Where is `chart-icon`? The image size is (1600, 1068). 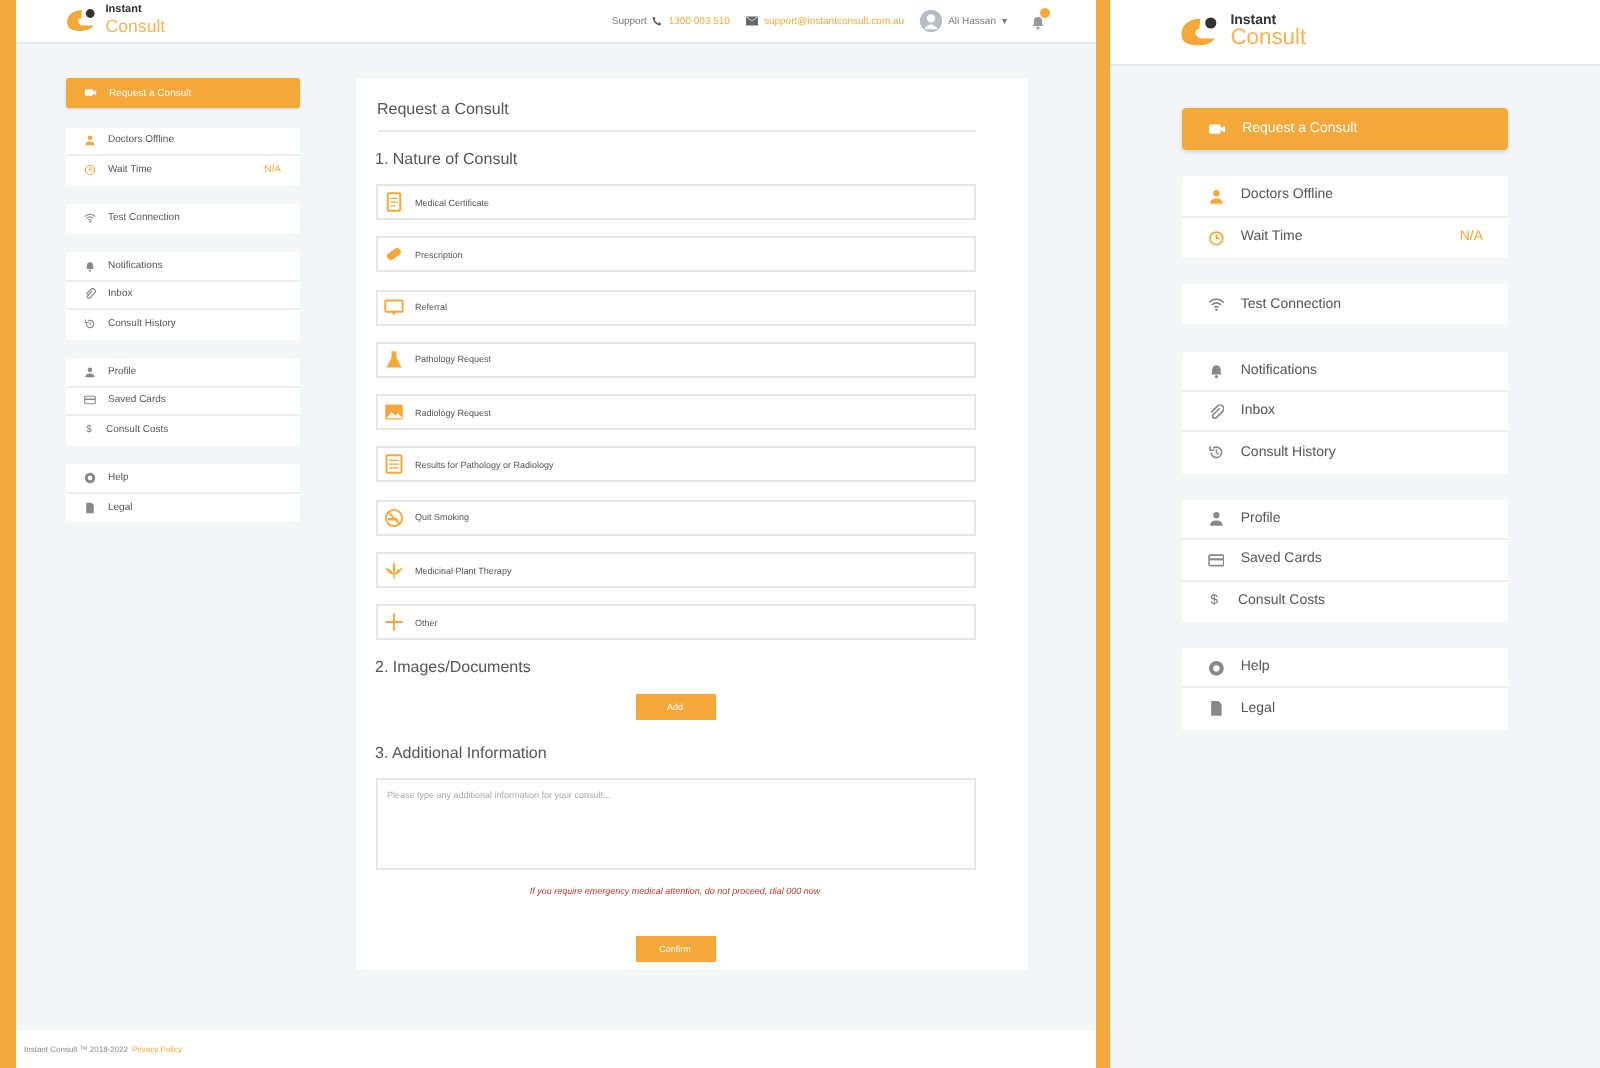 chart-icon is located at coordinates (393, 464).